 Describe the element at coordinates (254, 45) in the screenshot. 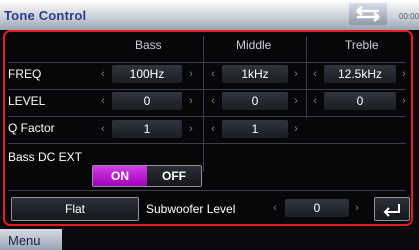

I see `column-header-middle: Middle` at that location.